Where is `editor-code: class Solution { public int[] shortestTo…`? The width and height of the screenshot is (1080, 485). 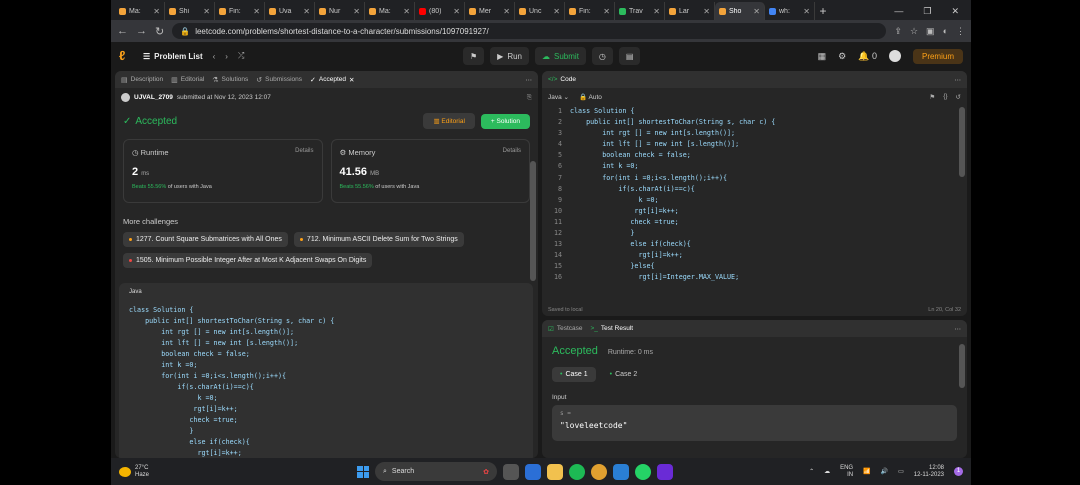
editor-code: class Solution { public int[] shortestTo… is located at coordinates (672, 195).